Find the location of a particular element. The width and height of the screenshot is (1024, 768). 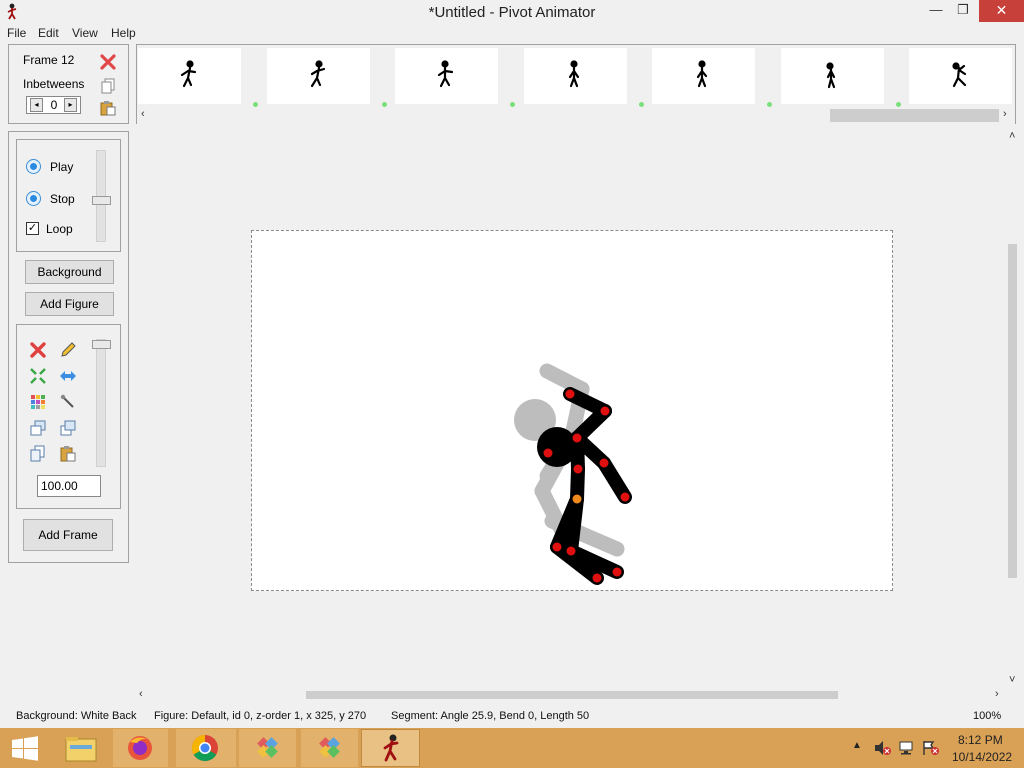

title-bar: *Untitled - Pivot Animator — ❐ ✕ is located at coordinates (512, 12).